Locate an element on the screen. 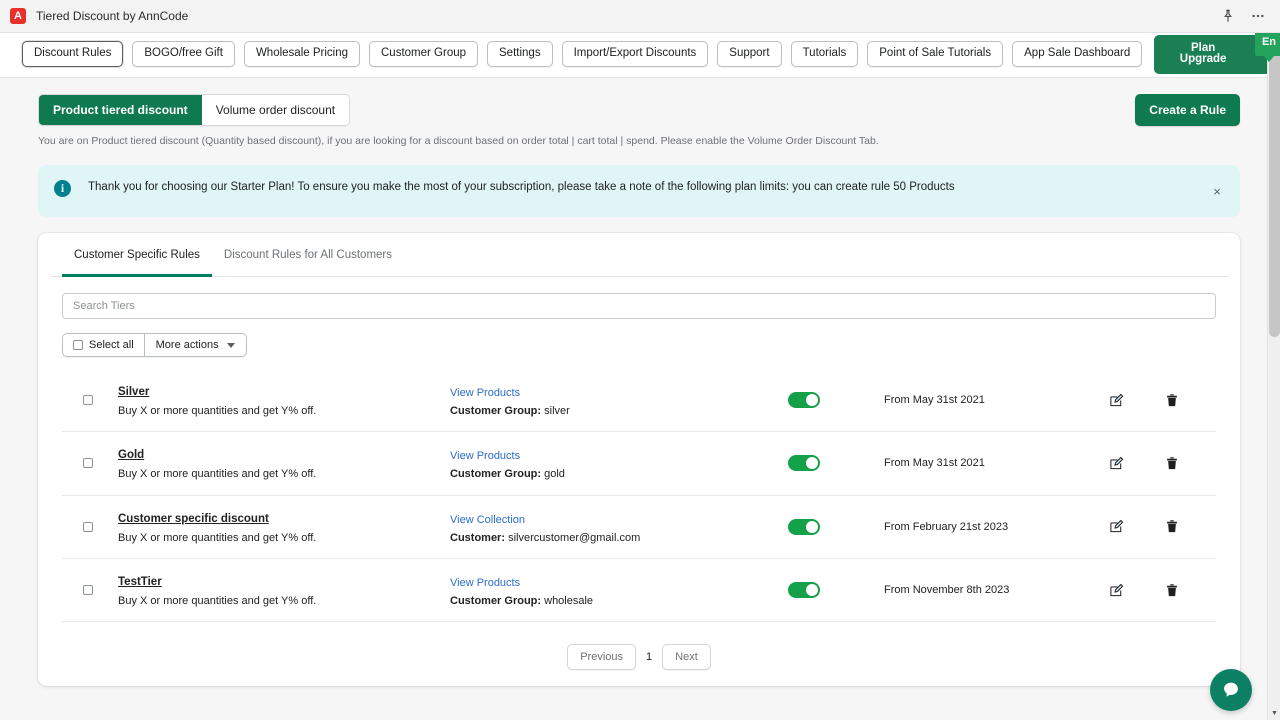 This screenshot has width=1280, height=720. app-logo-icon: A is located at coordinates (18, 16).